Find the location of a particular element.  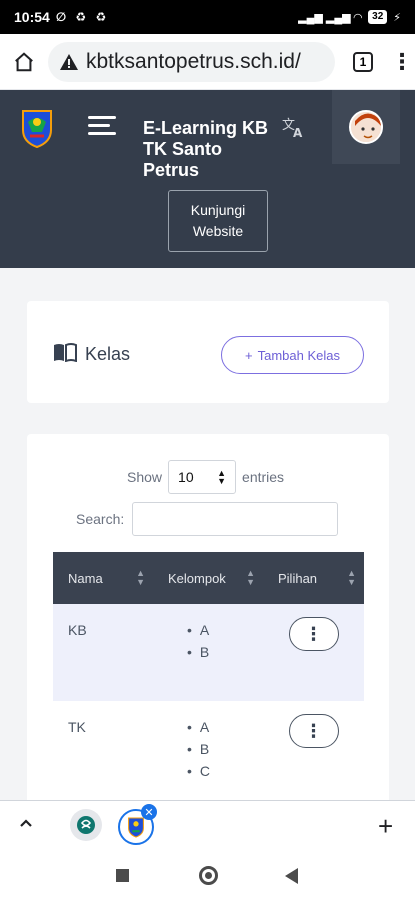

new-tab-icon: + is located at coordinates (385, 826).